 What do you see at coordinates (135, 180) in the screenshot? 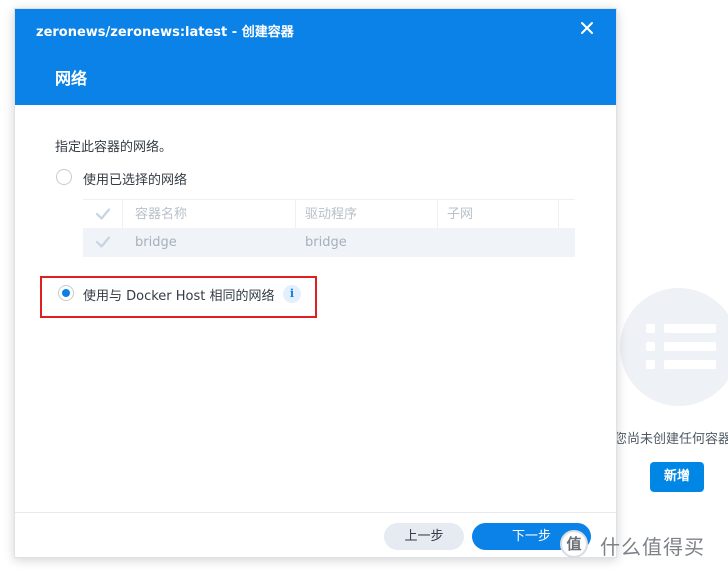
I see `option-label-selected-network: 使用已选择的网络` at bounding box center [135, 180].